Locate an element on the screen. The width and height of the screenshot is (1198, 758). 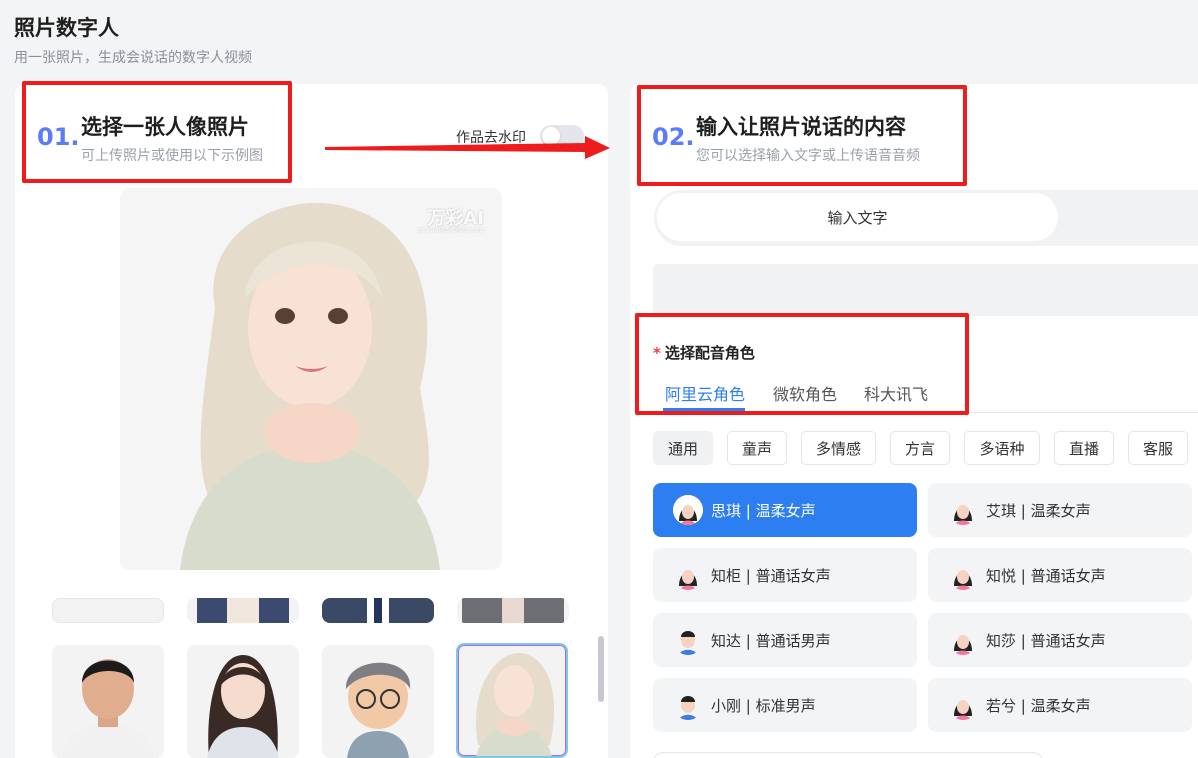
voice-card: 艾琪 | 温柔女声 is located at coordinates (1060, 510).